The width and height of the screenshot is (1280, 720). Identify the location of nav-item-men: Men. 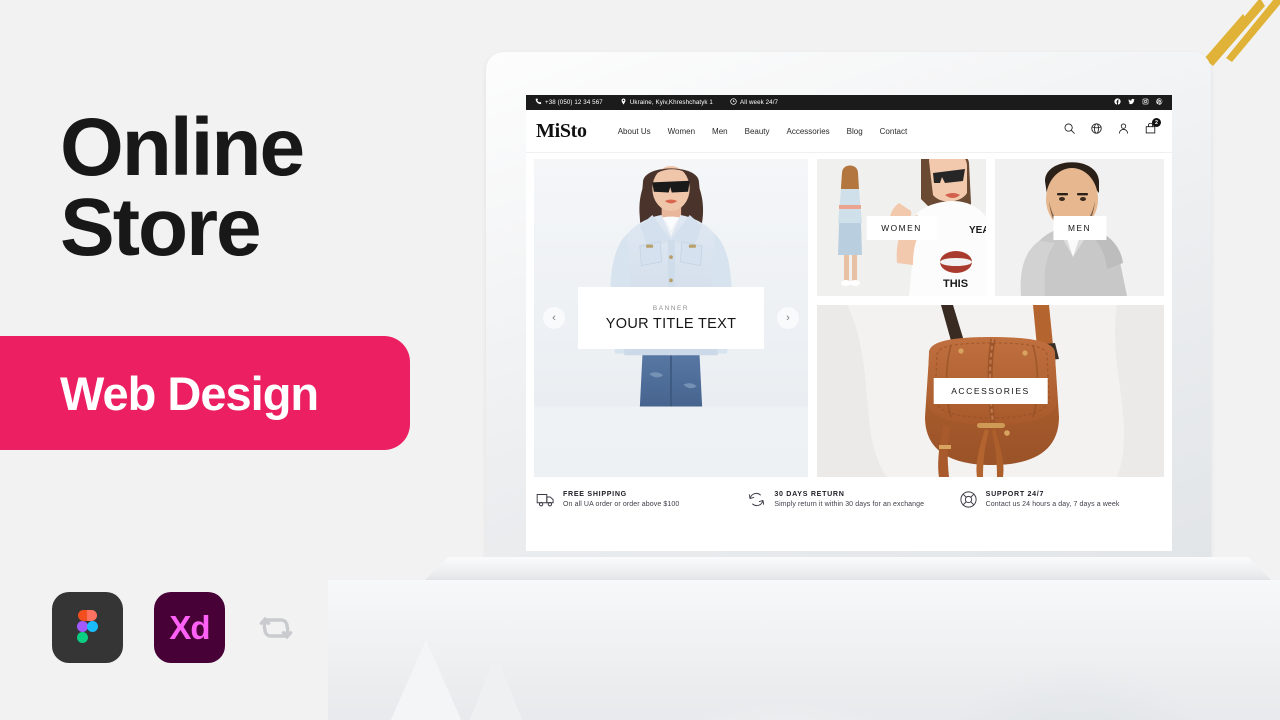
(720, 131).